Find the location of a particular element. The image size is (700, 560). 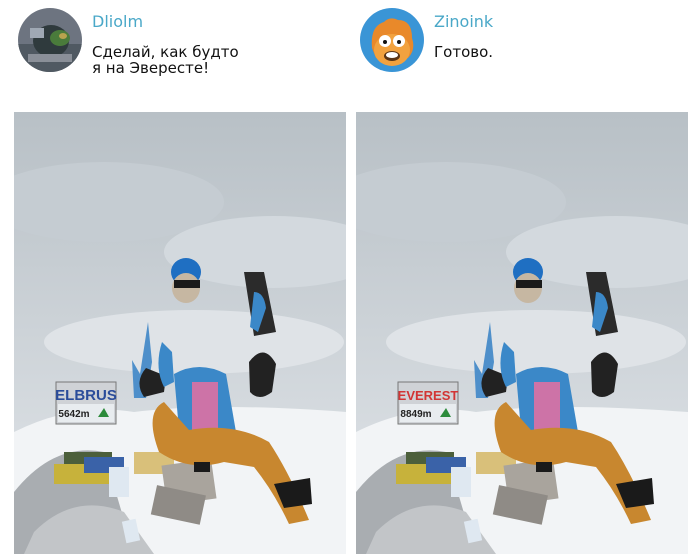

message-line: Готово. is located at coordinates (464, 52).